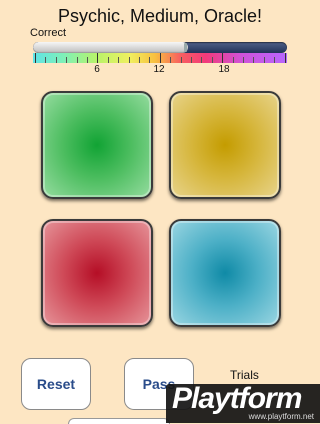 This screenshot has width=320, height=424. I want to click on watermark-brand: Playtform, so click(237, 398).